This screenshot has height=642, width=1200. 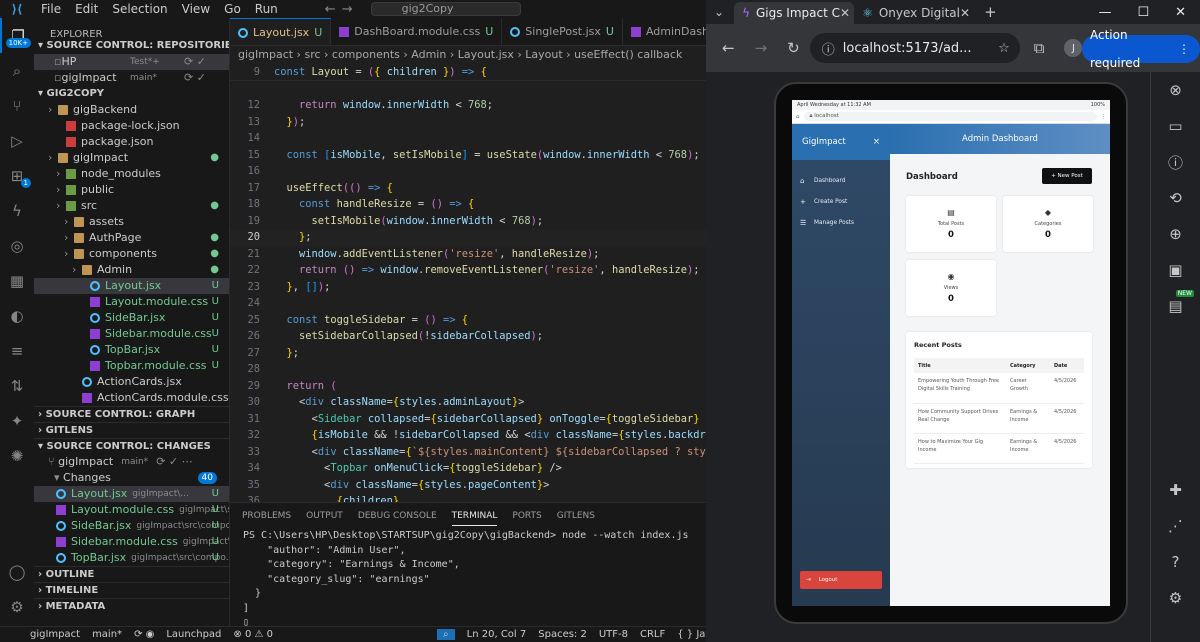 I want to click on gitlens-icon: ◐, so click(x=17, y=315).